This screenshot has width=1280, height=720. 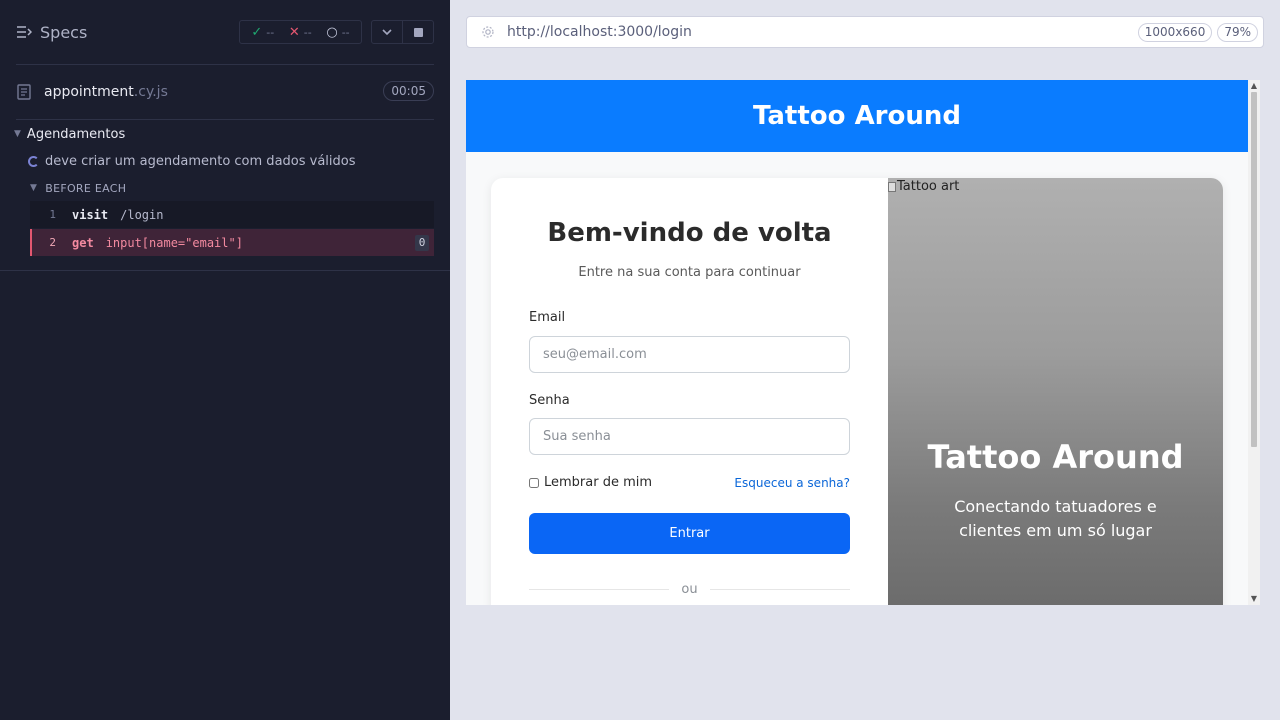 What do you see at coordinates (1254, 269) in the screenshot?
I see `scrollbar-thumb` at bounding box center [1254, 269].